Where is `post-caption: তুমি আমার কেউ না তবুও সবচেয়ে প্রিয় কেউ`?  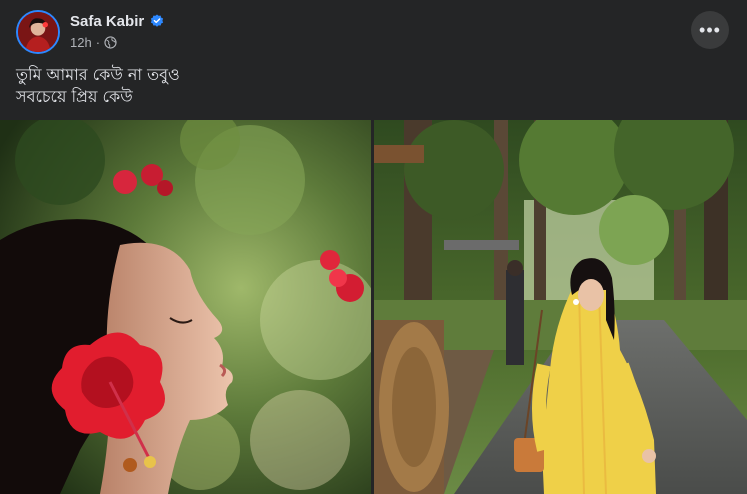
post-caption: তুমি আমার কেউ না তবুও সবচেয়ে প্রিয় কেউ is located at coordinates (366, 86).